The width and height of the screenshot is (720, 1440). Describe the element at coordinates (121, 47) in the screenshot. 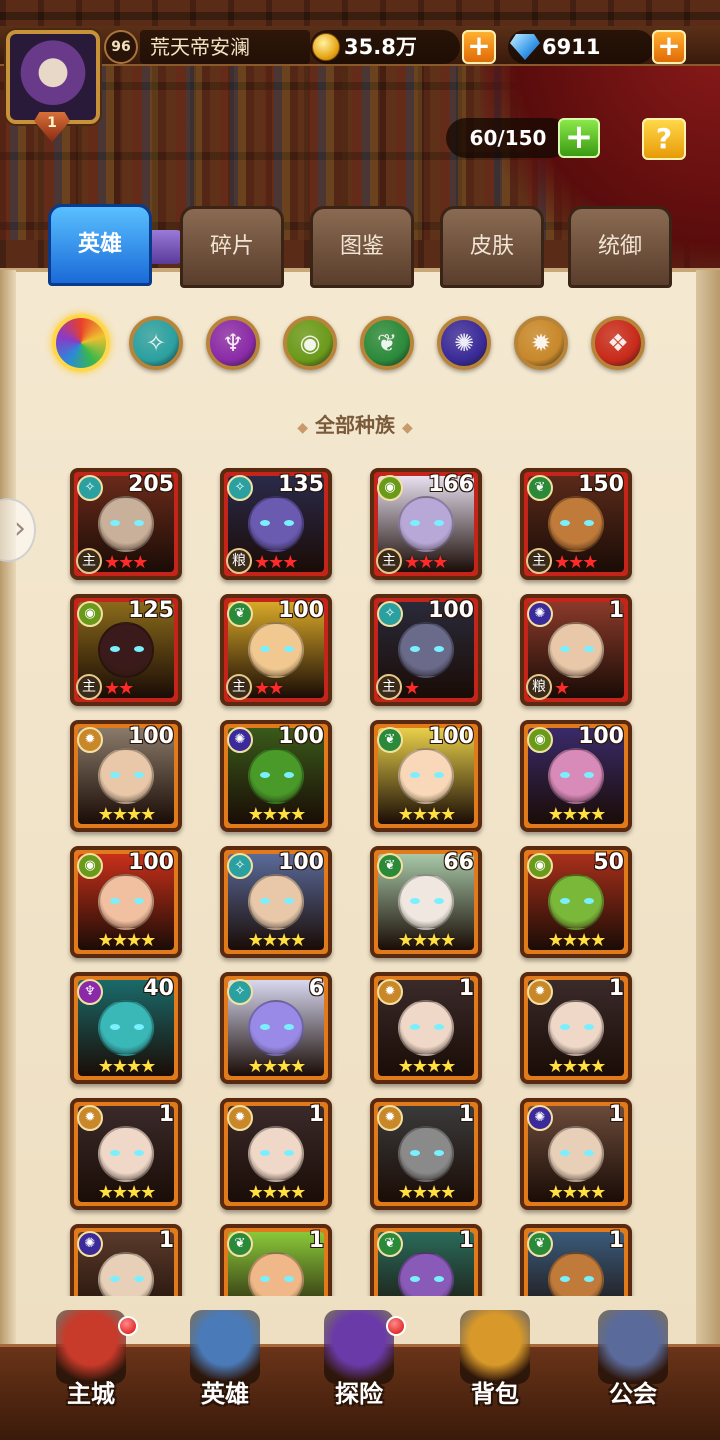

I see `player-level: 96` at that location.